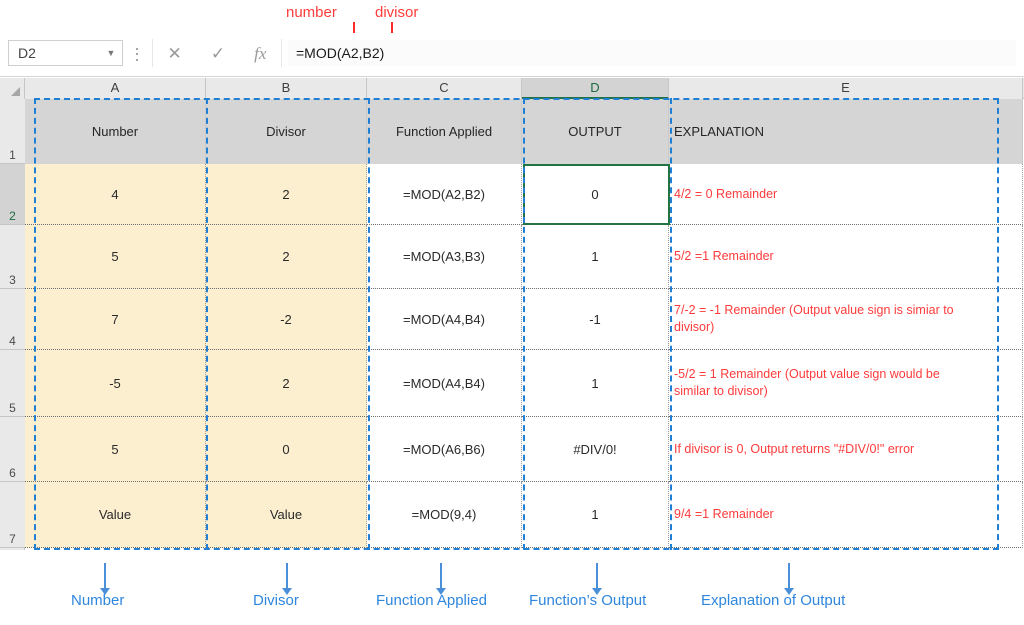 Image resolution: width=1024 pixels, height=625 pixels. I want to click on row-header-2: 2, so click(12, 194).